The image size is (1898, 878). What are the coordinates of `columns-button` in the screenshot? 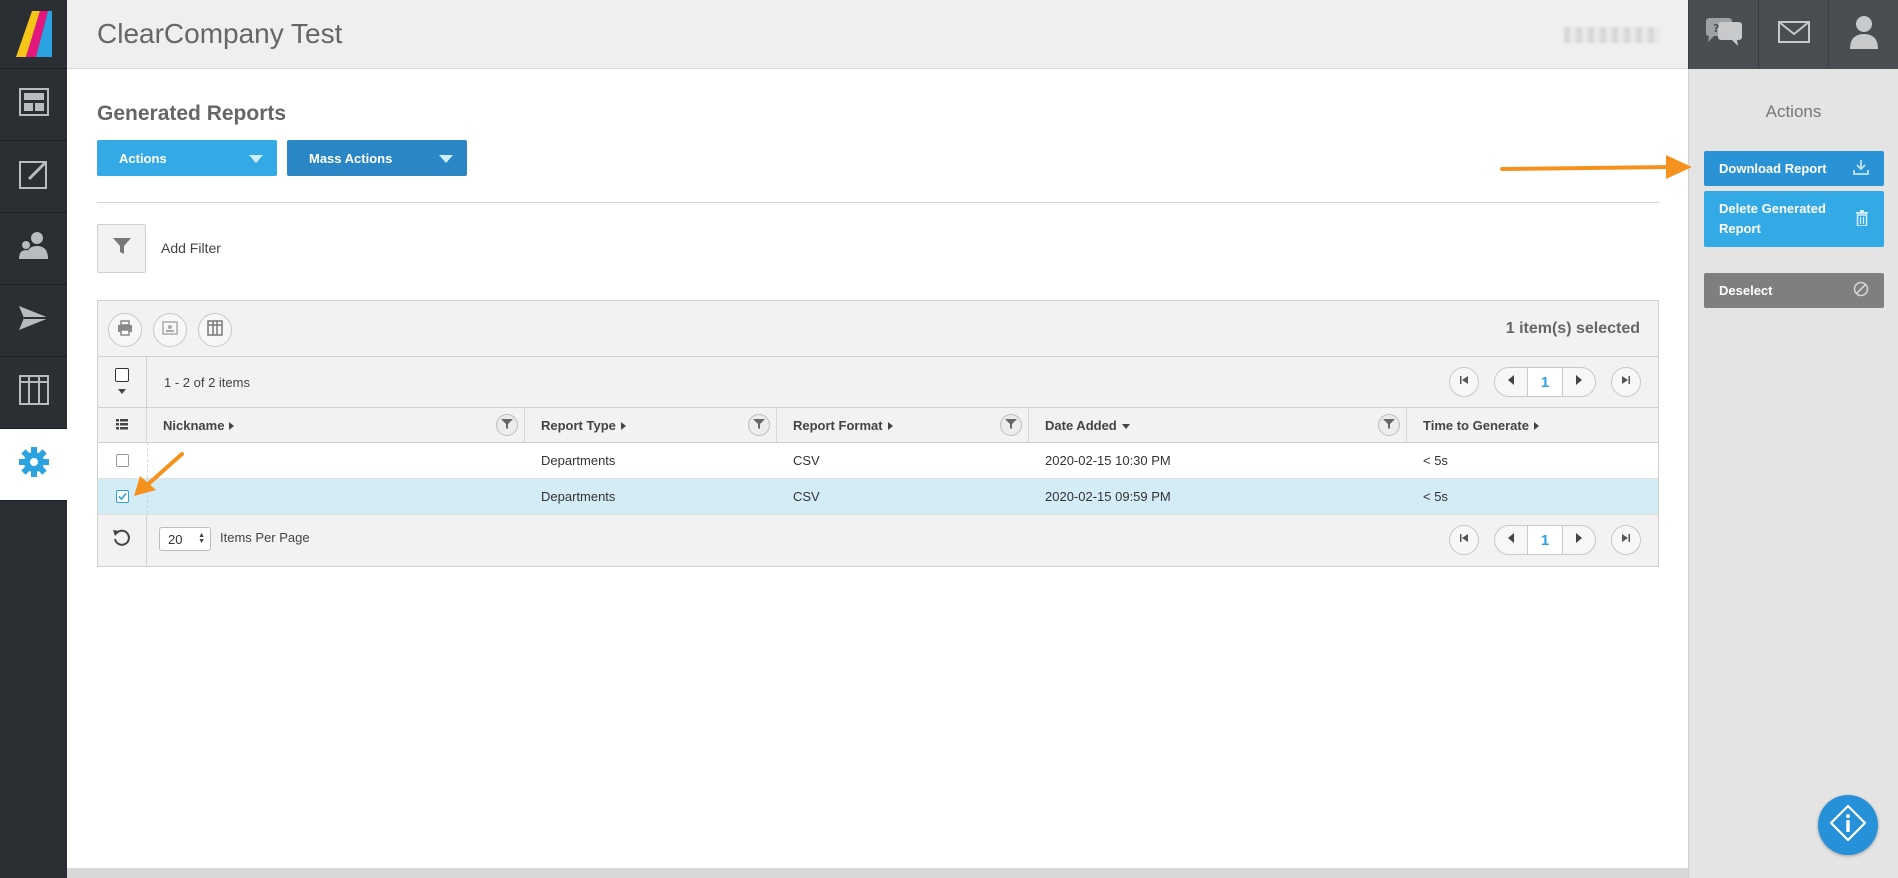 It's located at (215, 330).